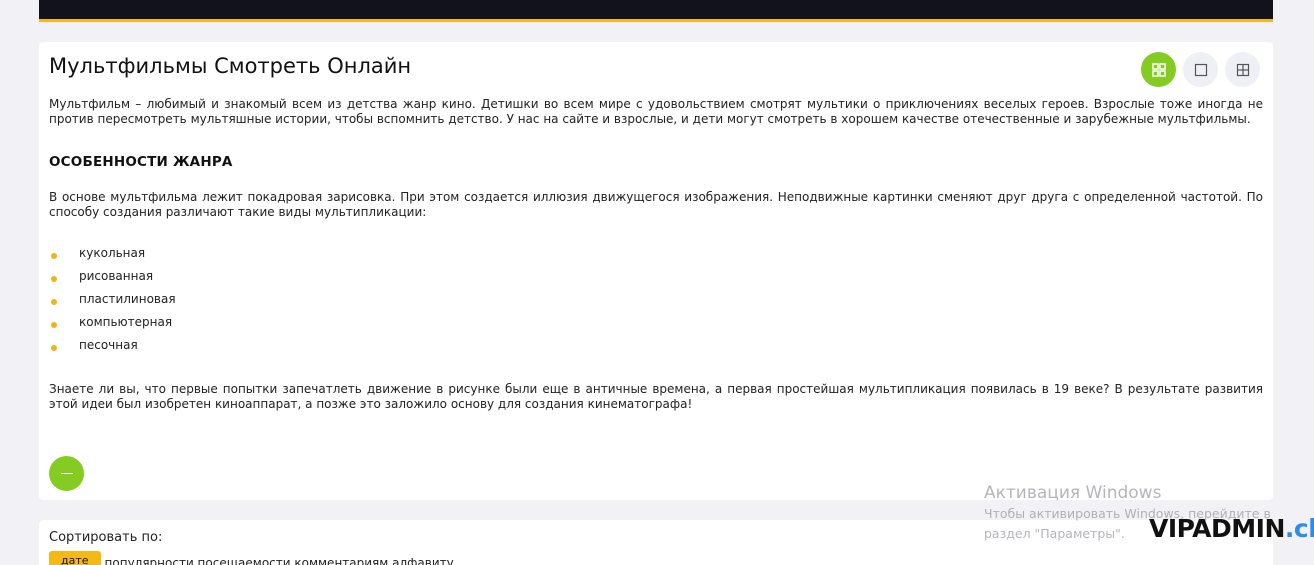 Image resolution: width=1314 pixels, height=565 pixels. Describe the element at coordinates (75, 558) in the screenshot. I see `sort-option-date: дате` at that location.